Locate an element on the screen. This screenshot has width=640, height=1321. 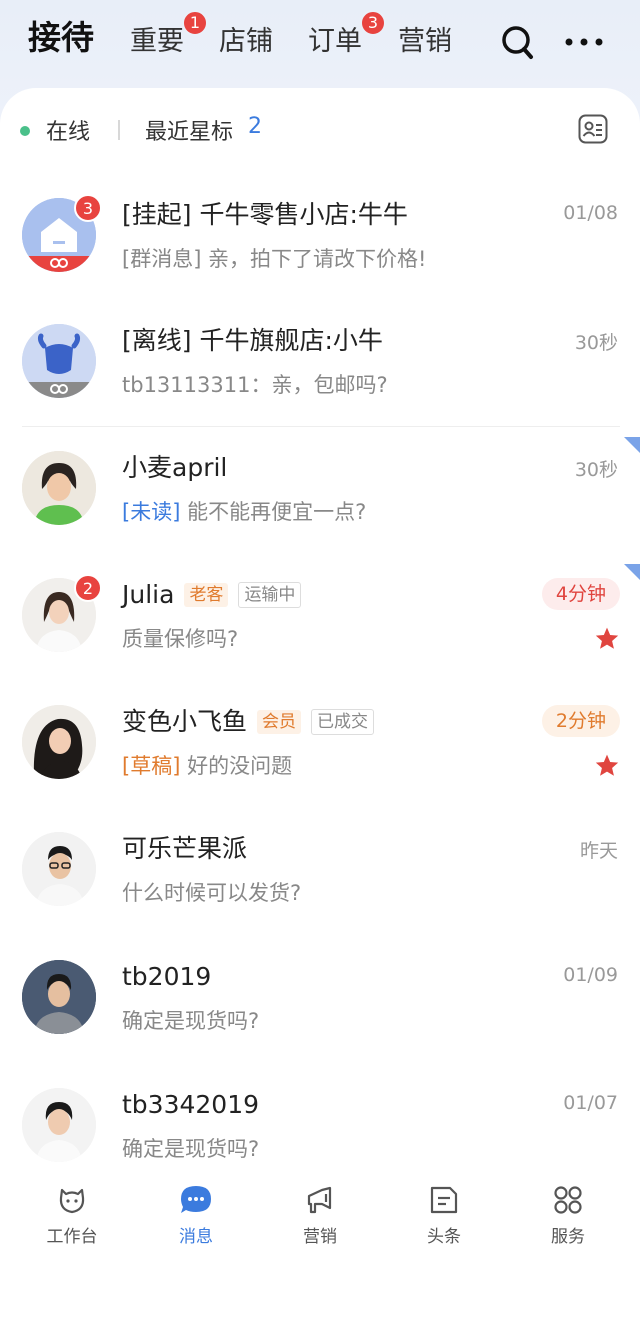
message-time: 4分钟 is located at coordinates (580, 594).